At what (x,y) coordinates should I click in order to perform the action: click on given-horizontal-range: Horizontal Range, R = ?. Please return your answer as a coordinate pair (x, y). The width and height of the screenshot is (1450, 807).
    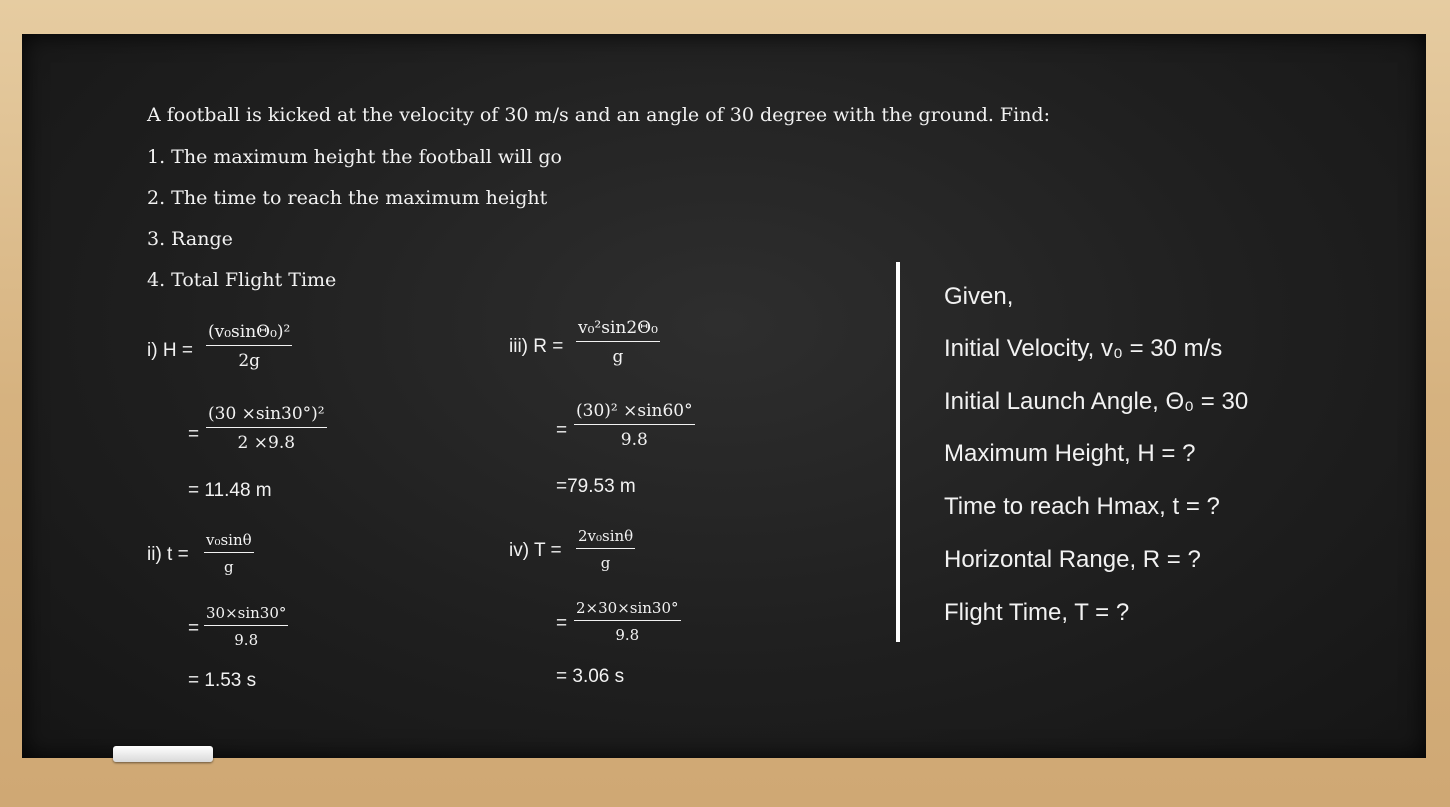
    Looking at the image, I should click on (1072, 559).